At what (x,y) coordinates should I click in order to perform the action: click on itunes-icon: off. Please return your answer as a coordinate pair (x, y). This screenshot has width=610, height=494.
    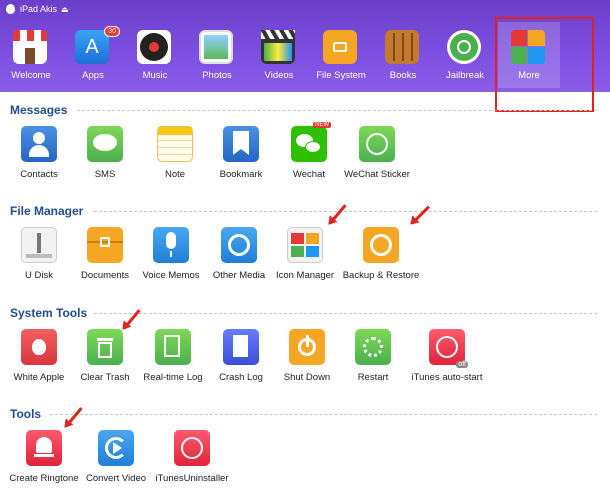
    Looking at the image, I should click on (448, 348).